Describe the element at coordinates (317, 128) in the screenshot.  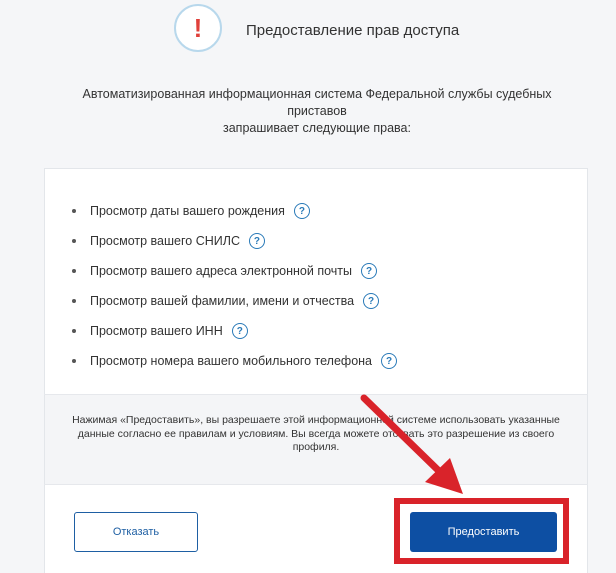
I see `intro-line-2: запрашивает следующие права:` at that location.